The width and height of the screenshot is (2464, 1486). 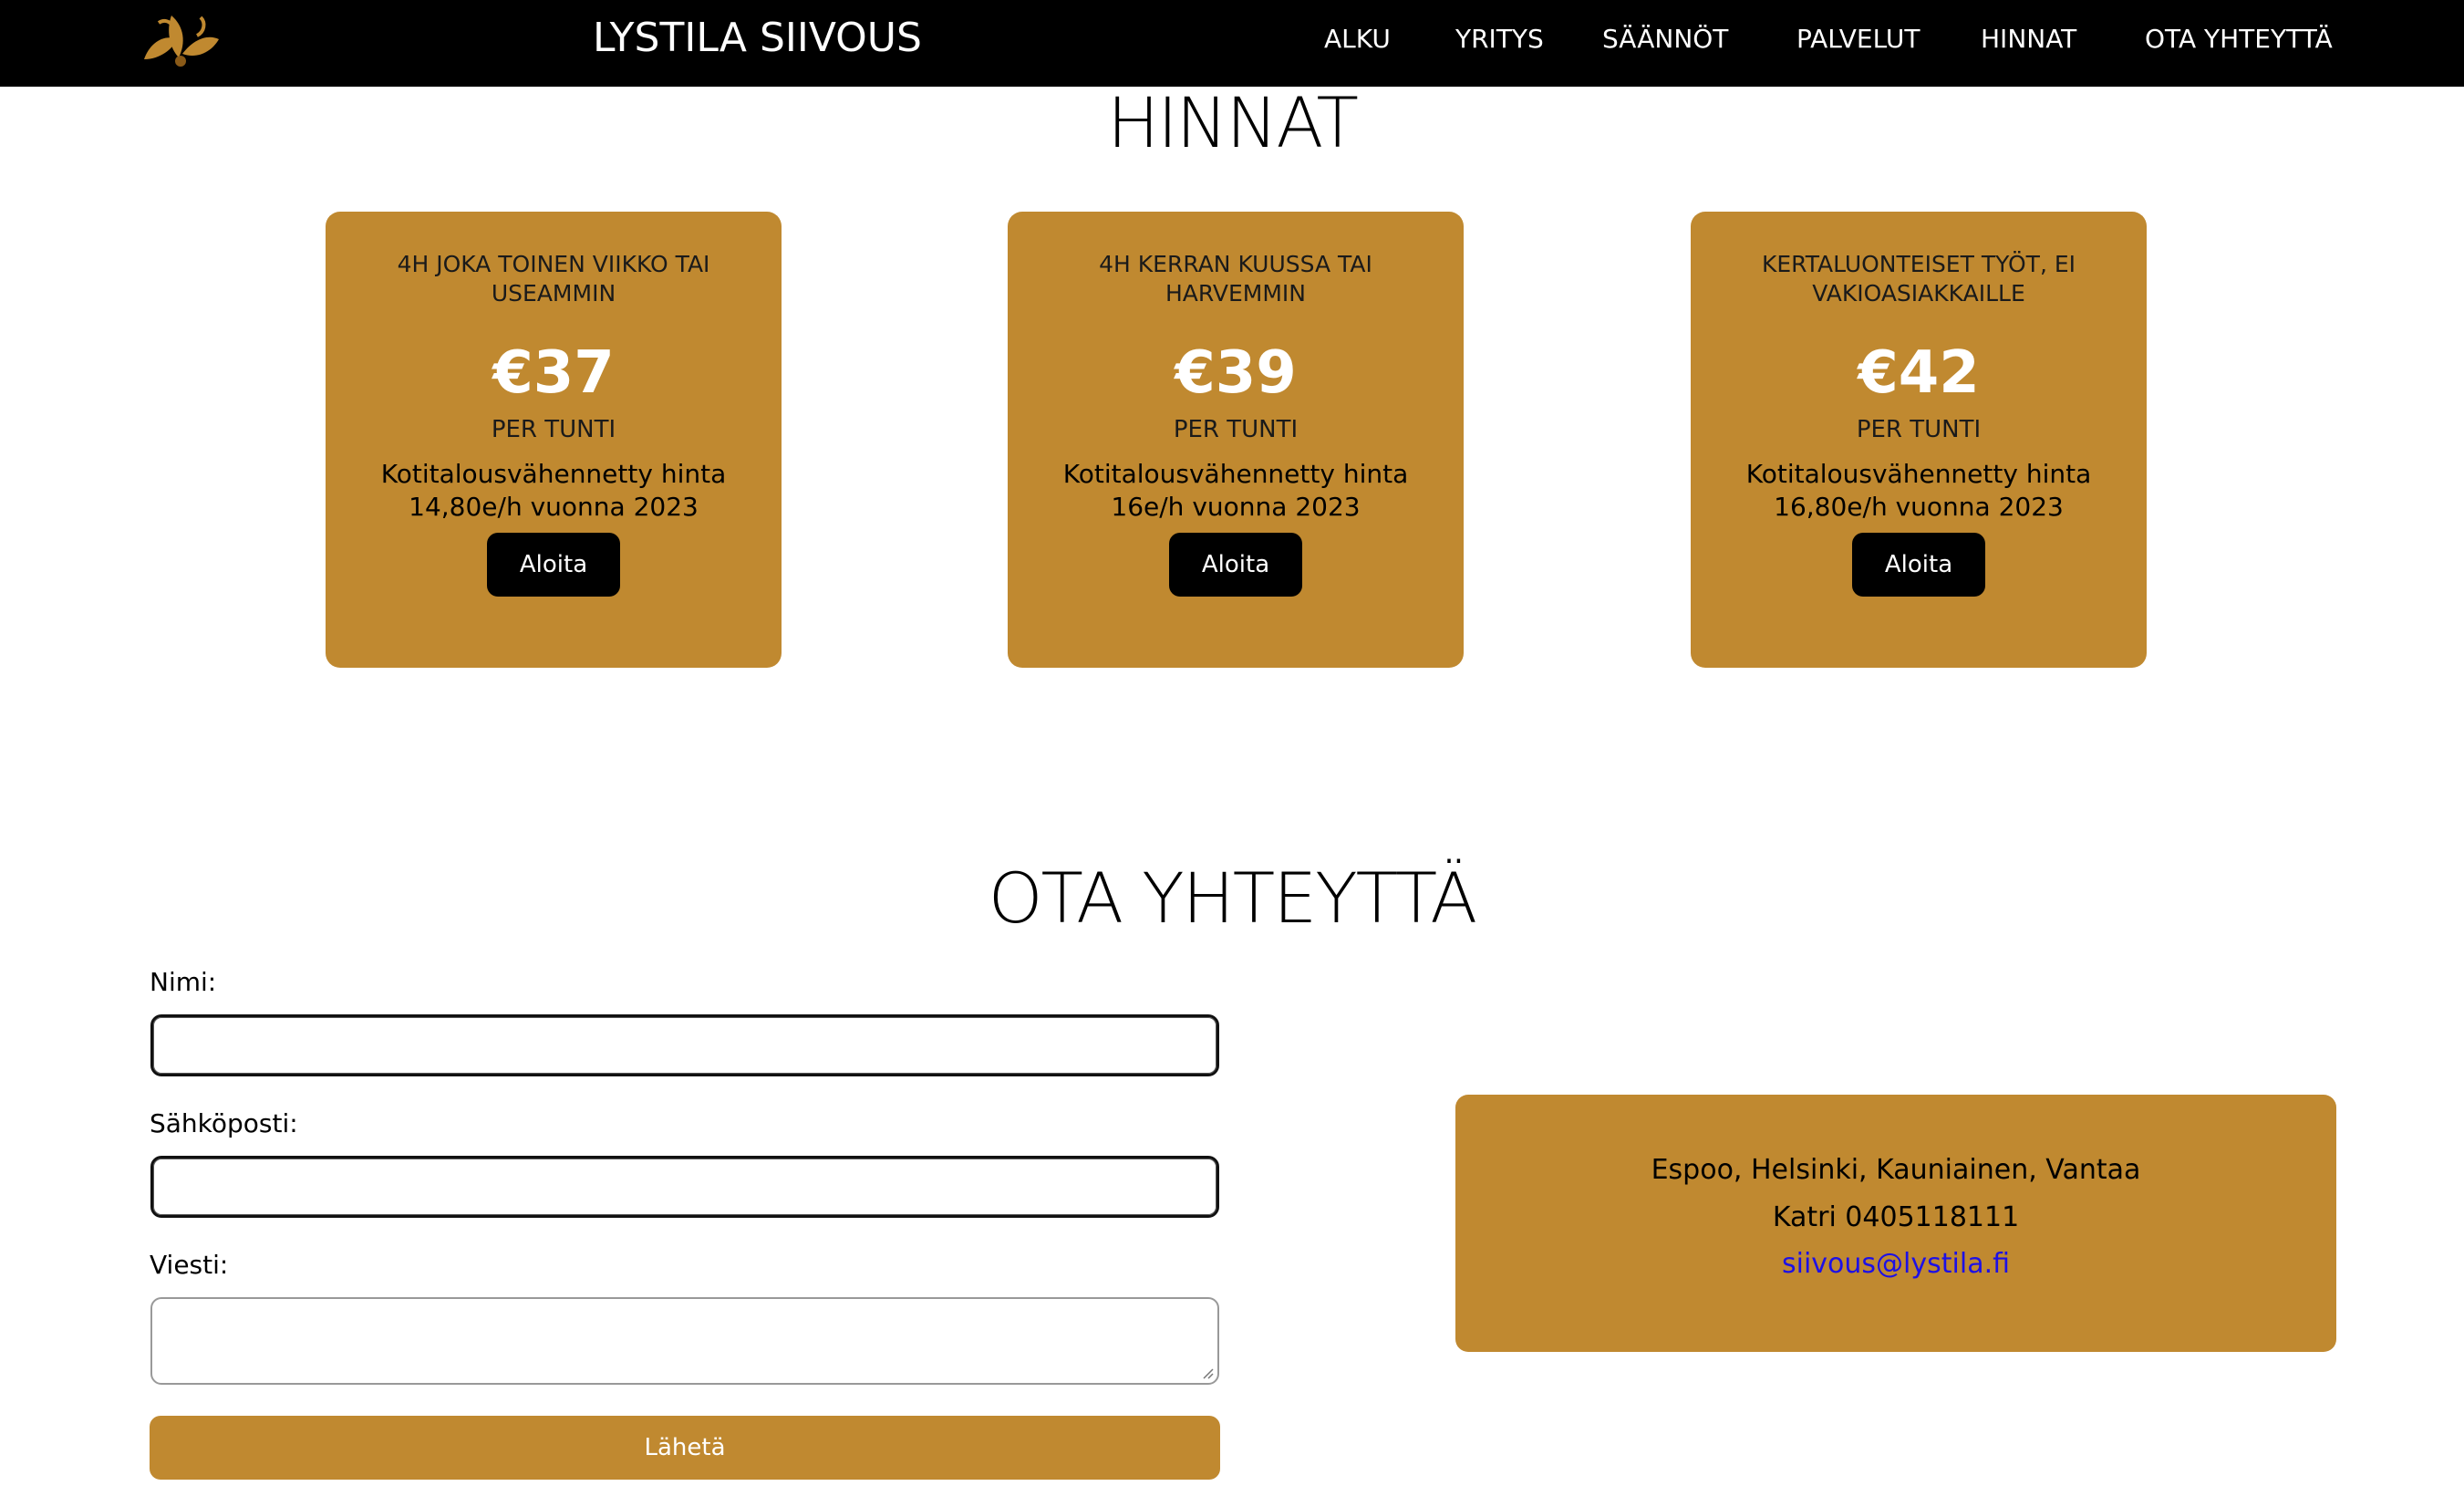 I want to click on nav-item-ota-yhteytta: OTA YHTEYTTÄ, so click(x=2239, y=39).